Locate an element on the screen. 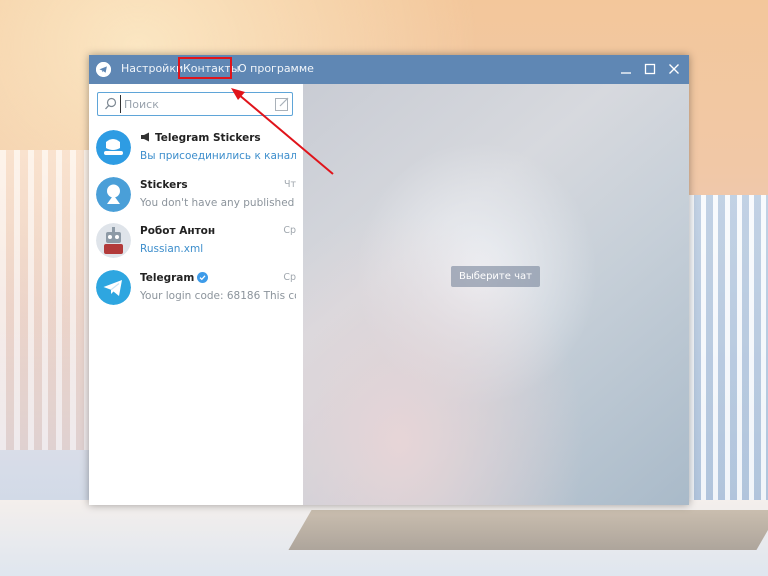 Image resolution: width=768 pixels, height=576 pixels. chat-name: Stickers is located at coordinates (164, 185).